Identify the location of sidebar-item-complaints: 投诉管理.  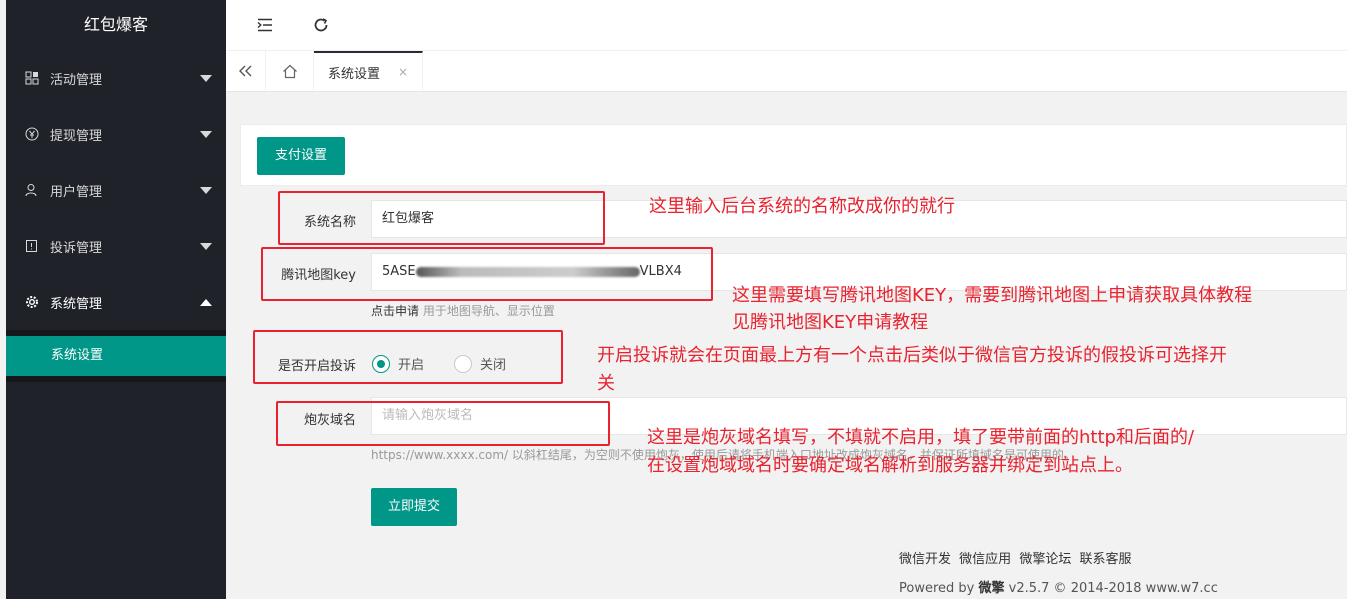
(116, 246).